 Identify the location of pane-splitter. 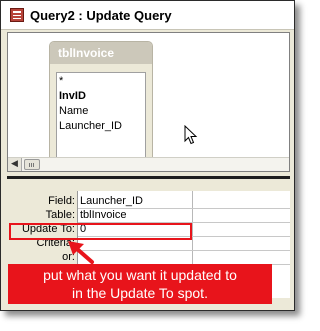
(148, 177).